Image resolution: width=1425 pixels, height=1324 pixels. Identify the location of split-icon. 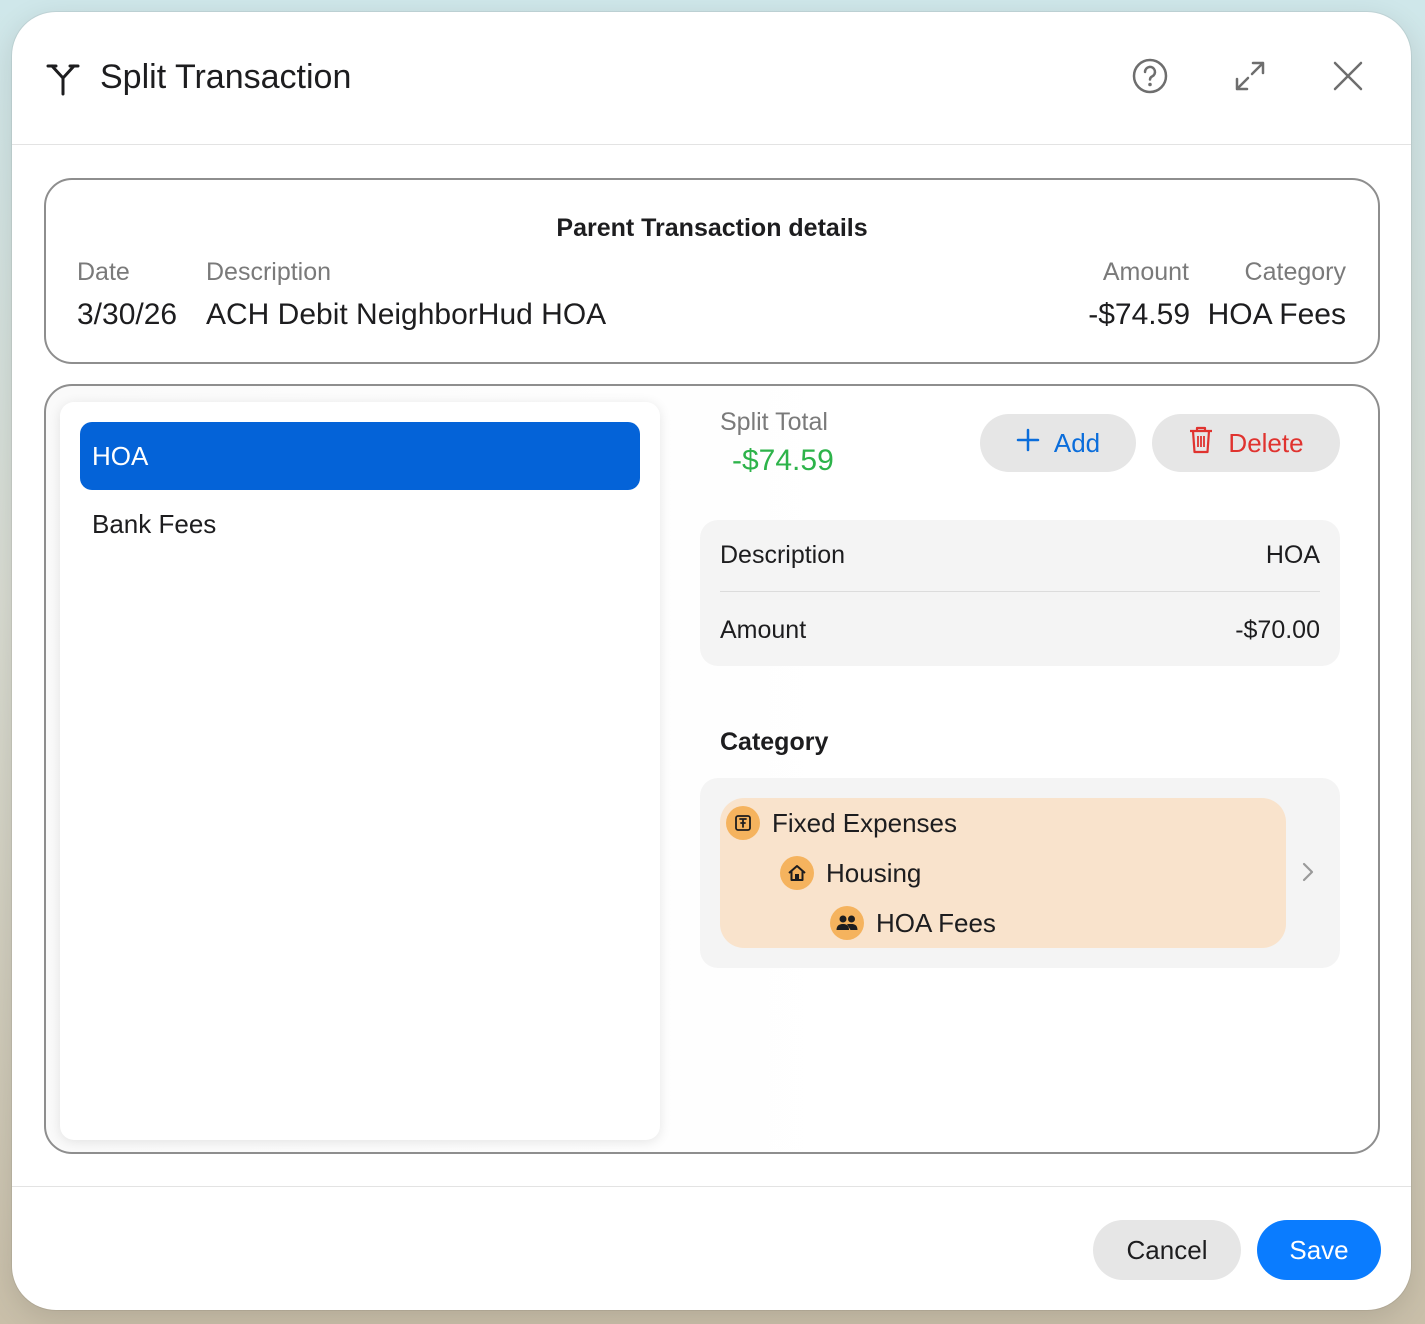
(63, 78).